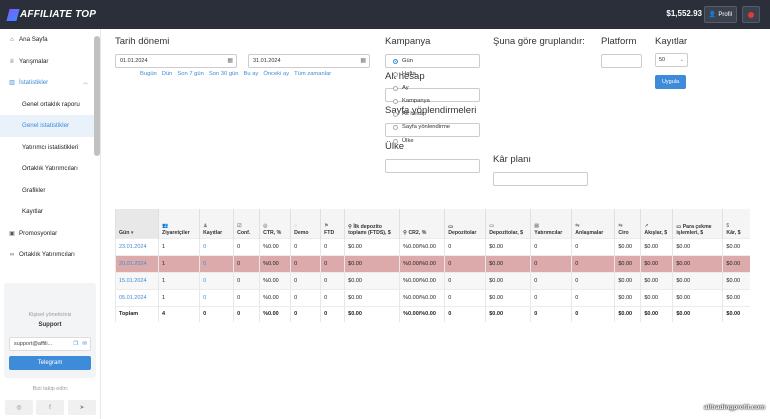  What do you see at coordinates (305, 223) in the screenshot?
I see `column-header-demo: ◌ Demo` at bounding box center [305, 223].